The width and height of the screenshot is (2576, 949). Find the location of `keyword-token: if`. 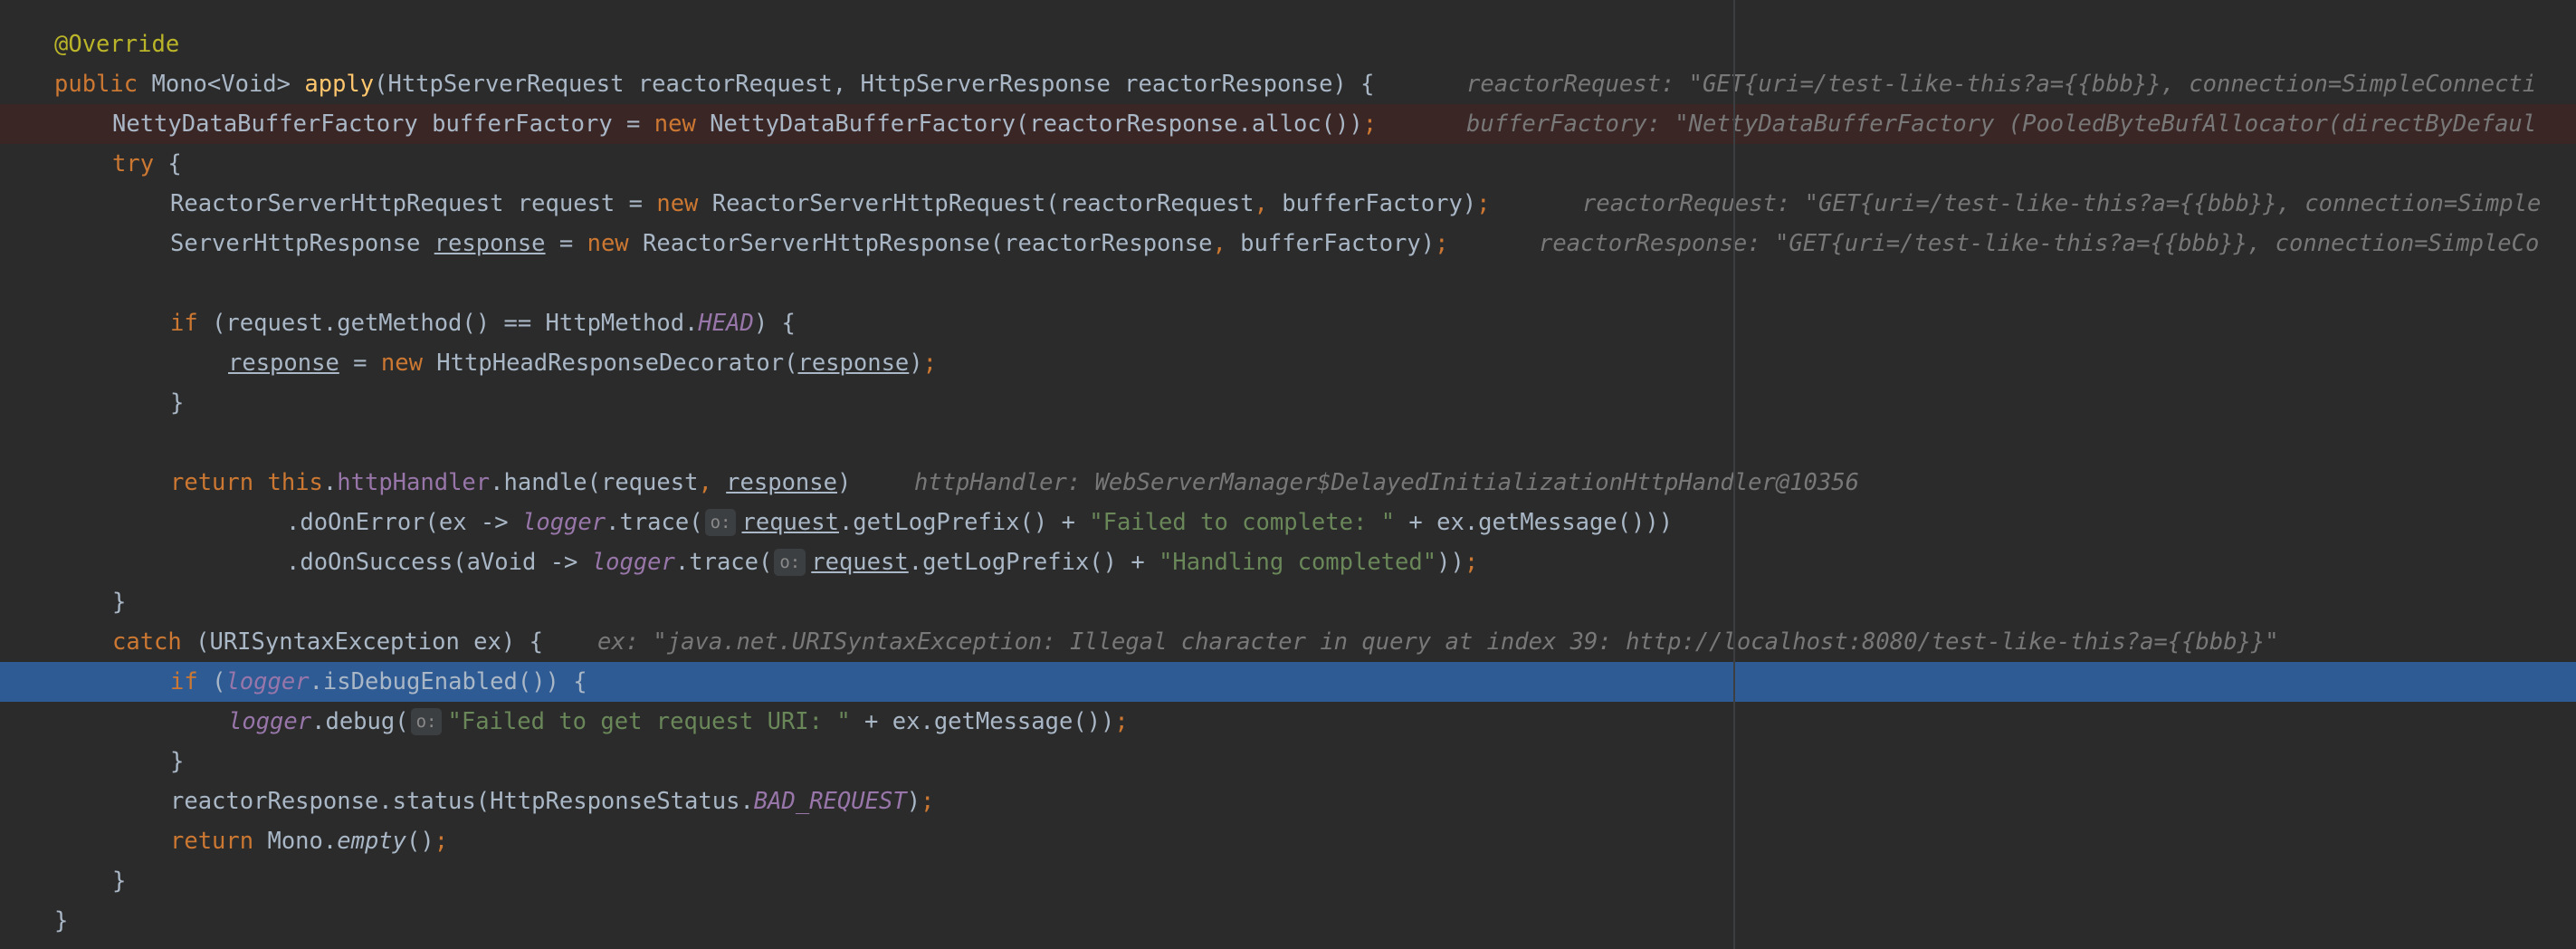

keyword-token: if is located at coordinates (184, 681).